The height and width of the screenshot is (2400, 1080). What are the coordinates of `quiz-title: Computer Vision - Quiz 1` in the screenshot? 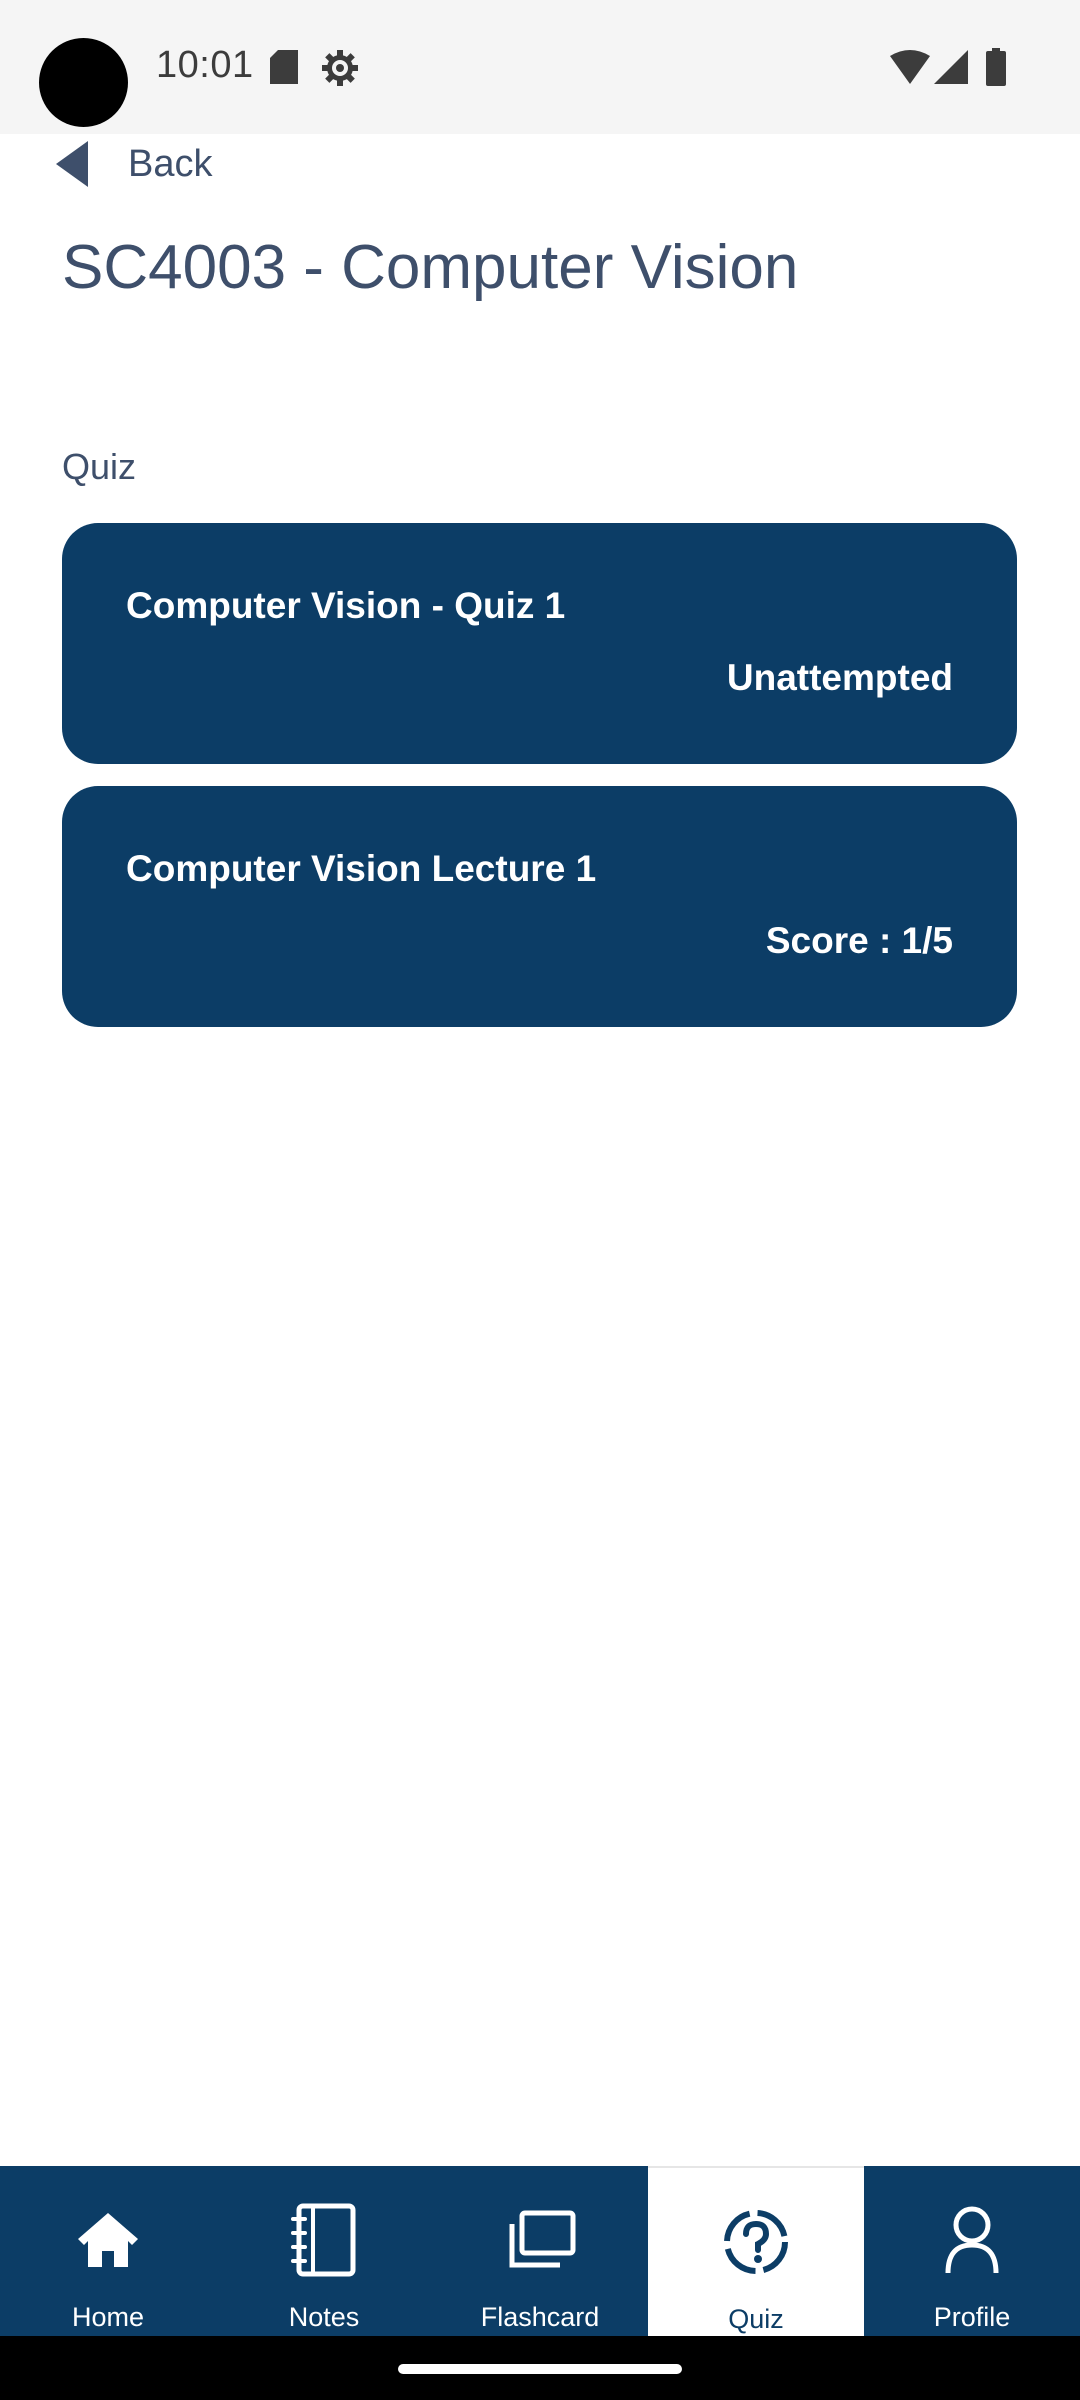 It's located at (346, 605).